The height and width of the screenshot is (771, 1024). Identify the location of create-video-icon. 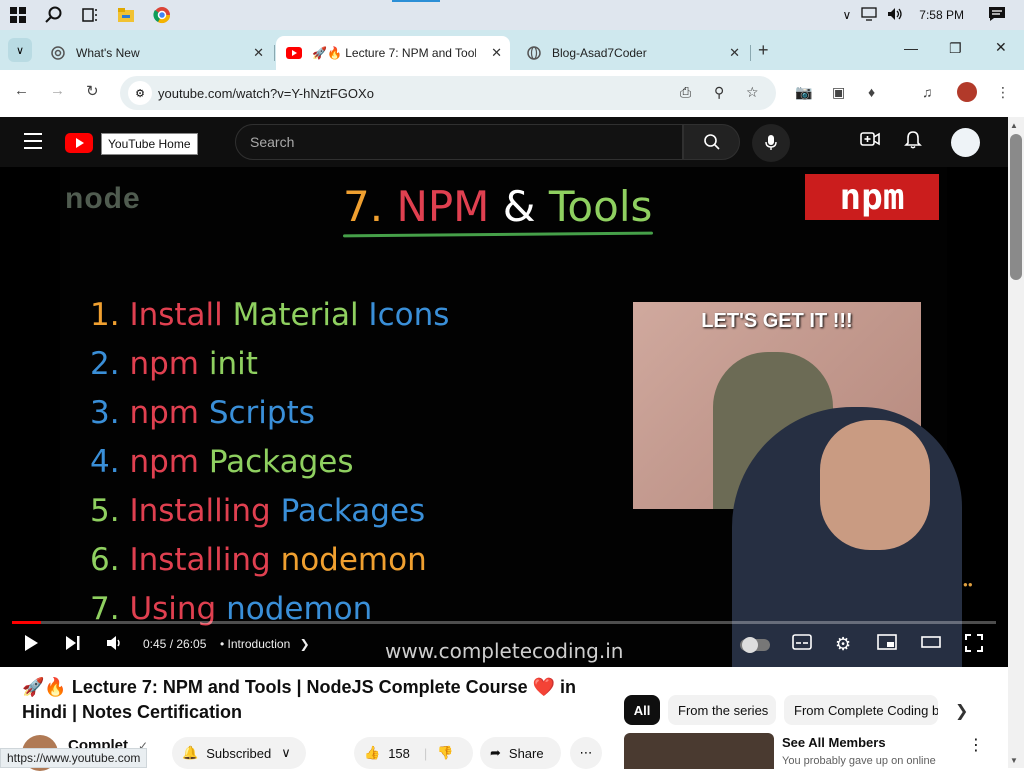
(870, 141).